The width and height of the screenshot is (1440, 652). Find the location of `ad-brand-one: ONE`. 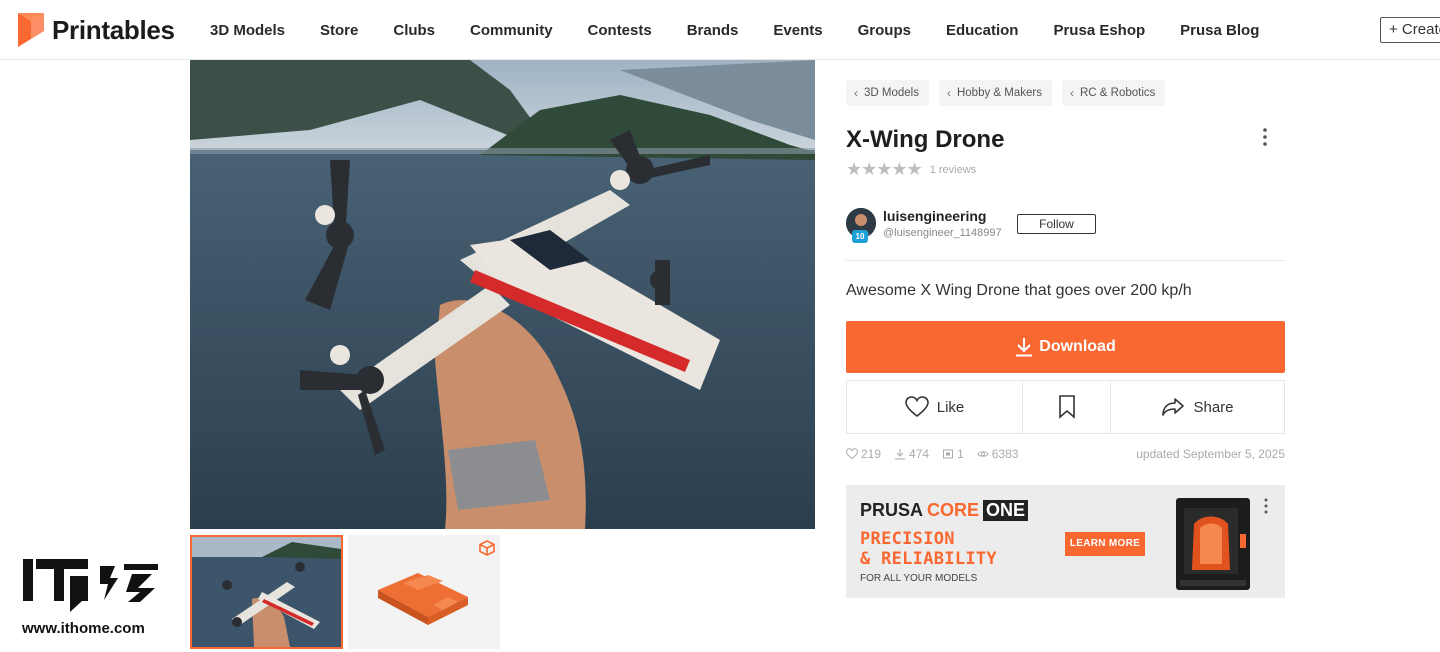

ad-brand-one: ONE is located at coordinates (1006, 510).